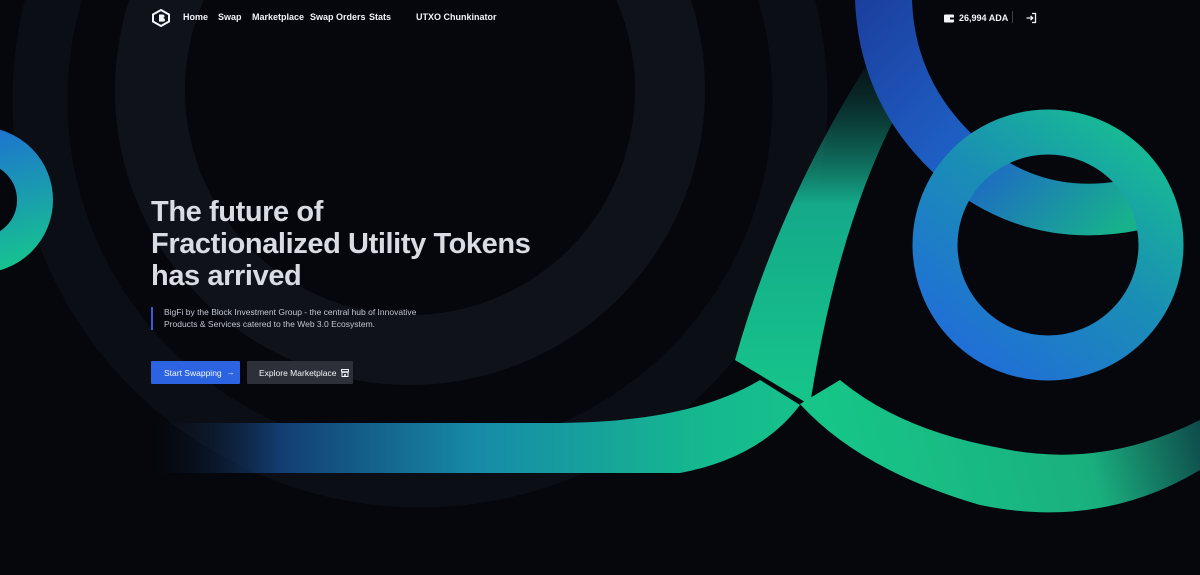 Image resolution: width=1200 pixels, height=575 pixels. What do you see at coordinates (230, 17) in the screenshot?
I see `nav-swap-link: Swap` at bounding box center [230, 17].